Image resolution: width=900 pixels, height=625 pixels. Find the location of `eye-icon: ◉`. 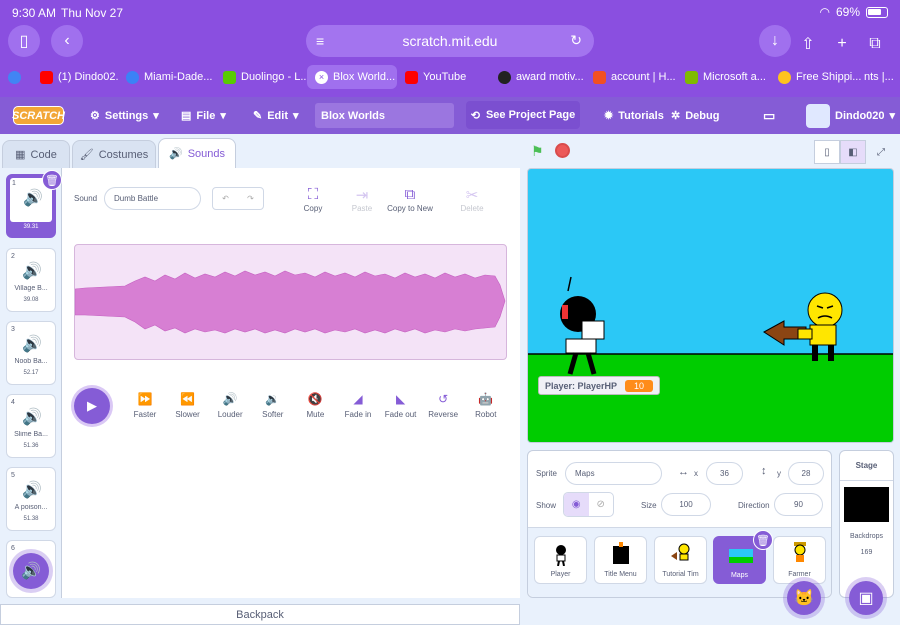

eye-icon: ◉ is located at coordinates (576, 504).